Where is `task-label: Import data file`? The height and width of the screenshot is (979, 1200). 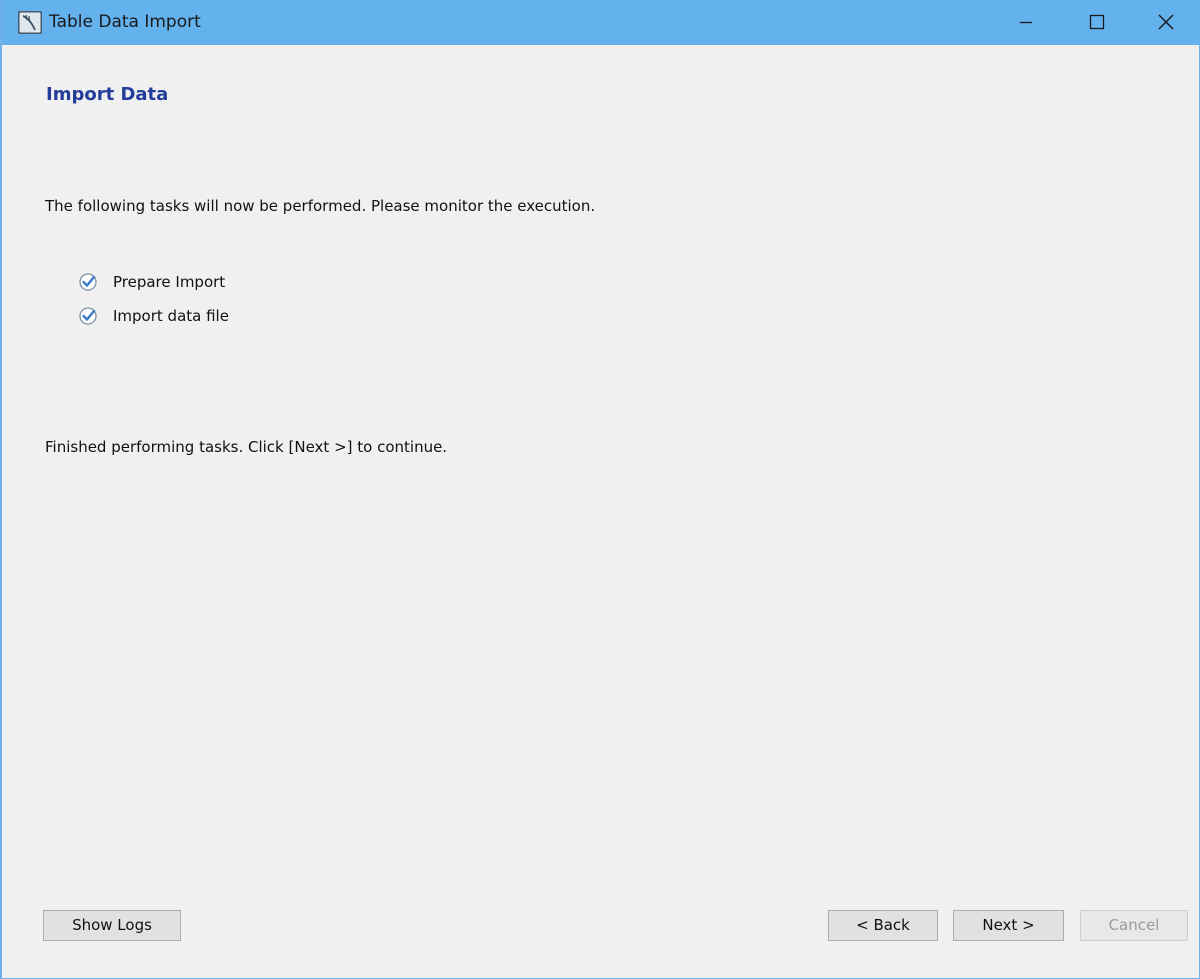 task-label: Import data file is located at coordinates (171, 316).